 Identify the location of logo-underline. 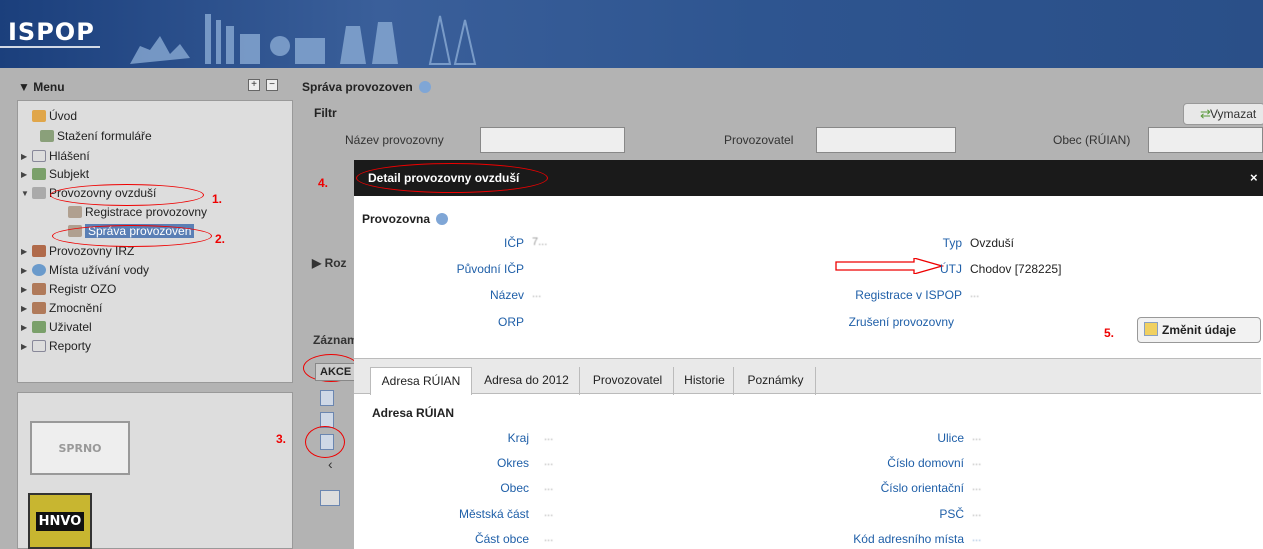
(50, 47).